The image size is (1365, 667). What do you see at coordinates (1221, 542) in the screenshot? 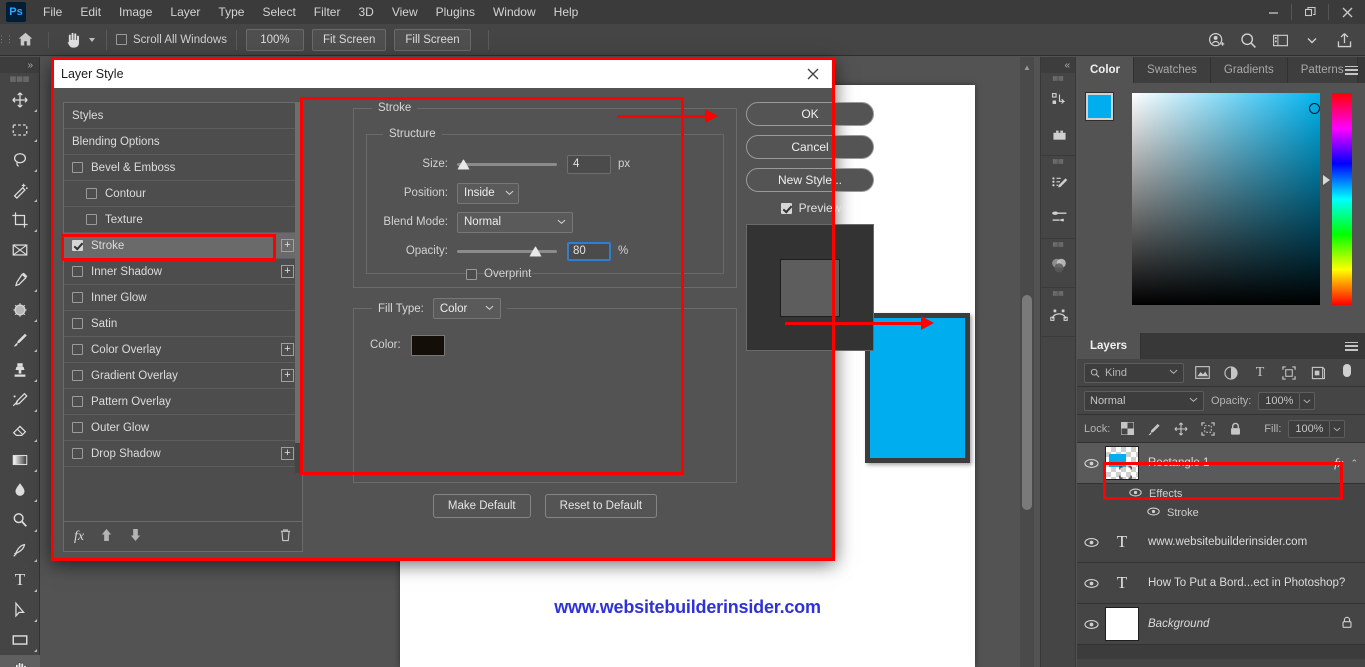
I see `layer-row-url-text: T www.websitebuilderinsider.com` at bounding box center [1221, 542].